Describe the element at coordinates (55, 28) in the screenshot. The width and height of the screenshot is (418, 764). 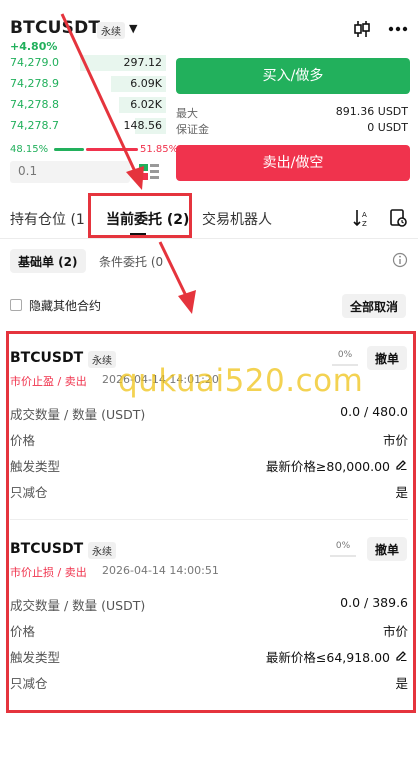
I see `symbol-title: BTCUSDT` at that location.